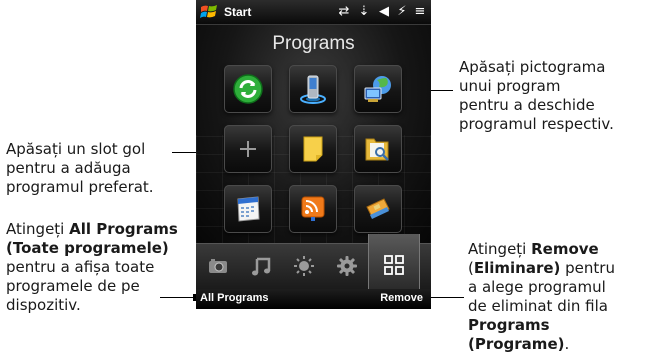  What do you see at coordinates (420, 12) in the screenshot?
I see `menu-icon: ≡` at bounding box center [420, 12].